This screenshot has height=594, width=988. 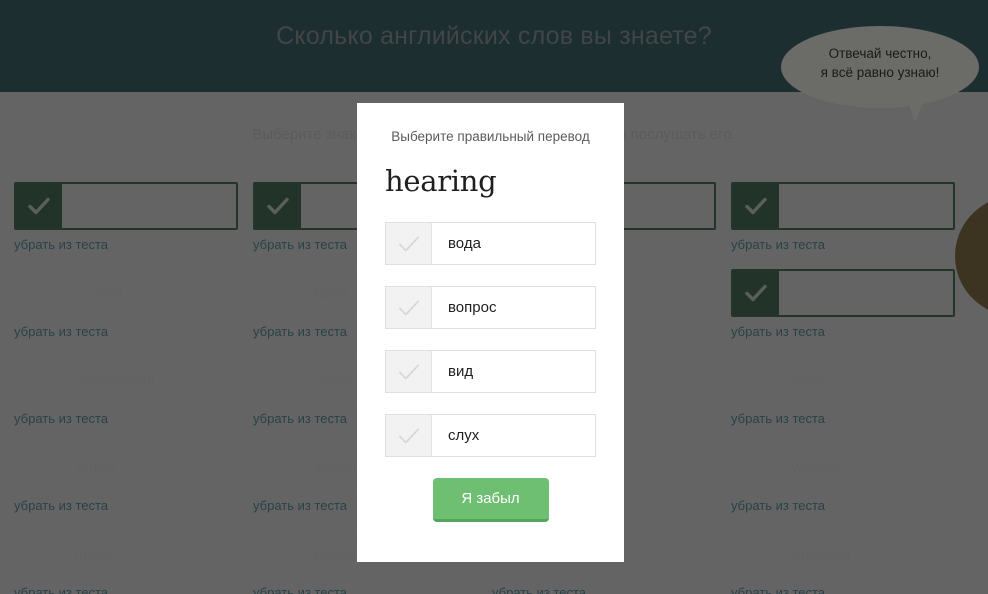 I want to click on answer-option-label: вид, so click(x=461, y=371).